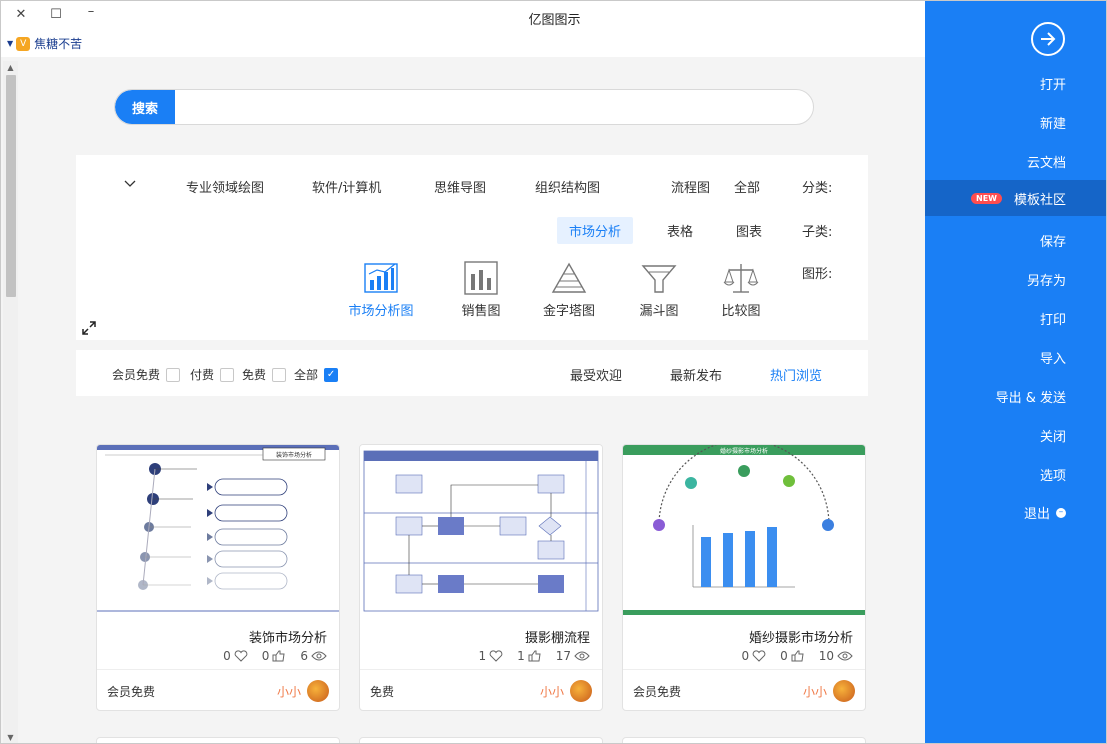  What do you see at coordinates (521, 656) in the screenshot?
I see `like-value: 1` at bounding box center [521, 656].